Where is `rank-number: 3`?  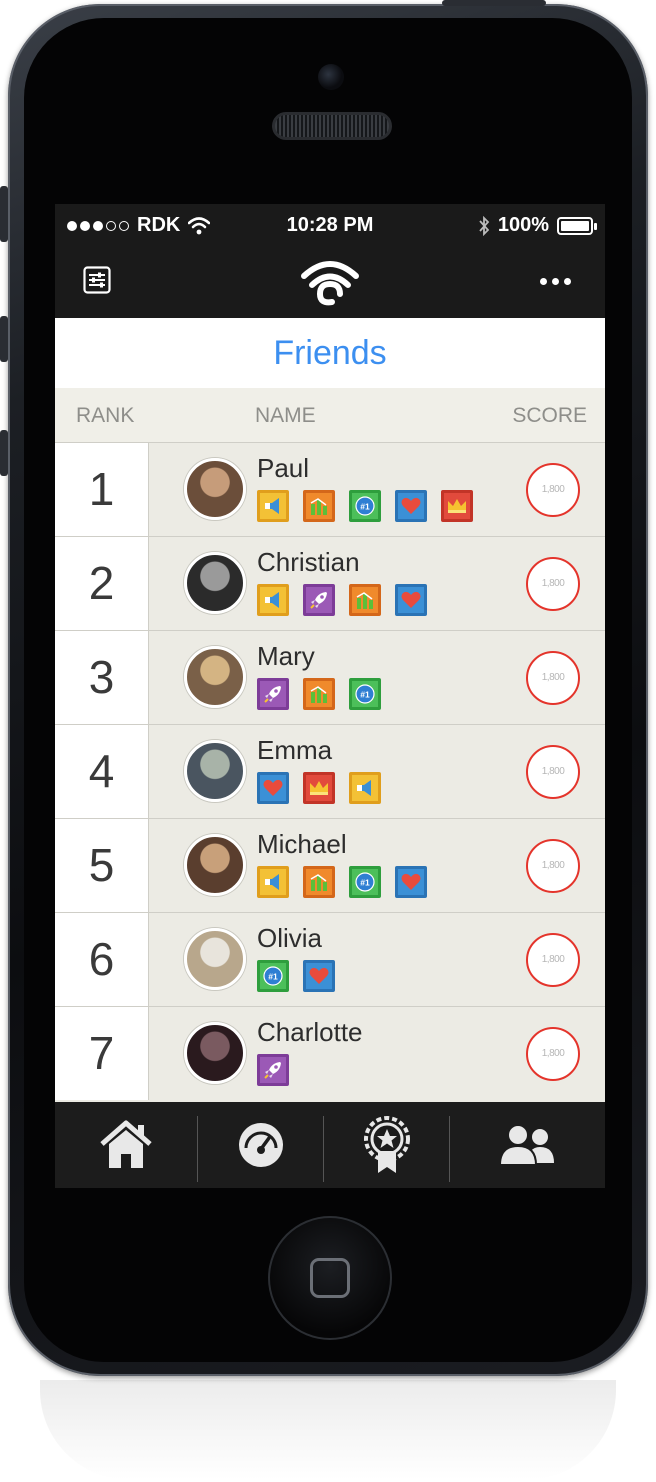 rank-number: 3 is located at coordinates (102, 677).